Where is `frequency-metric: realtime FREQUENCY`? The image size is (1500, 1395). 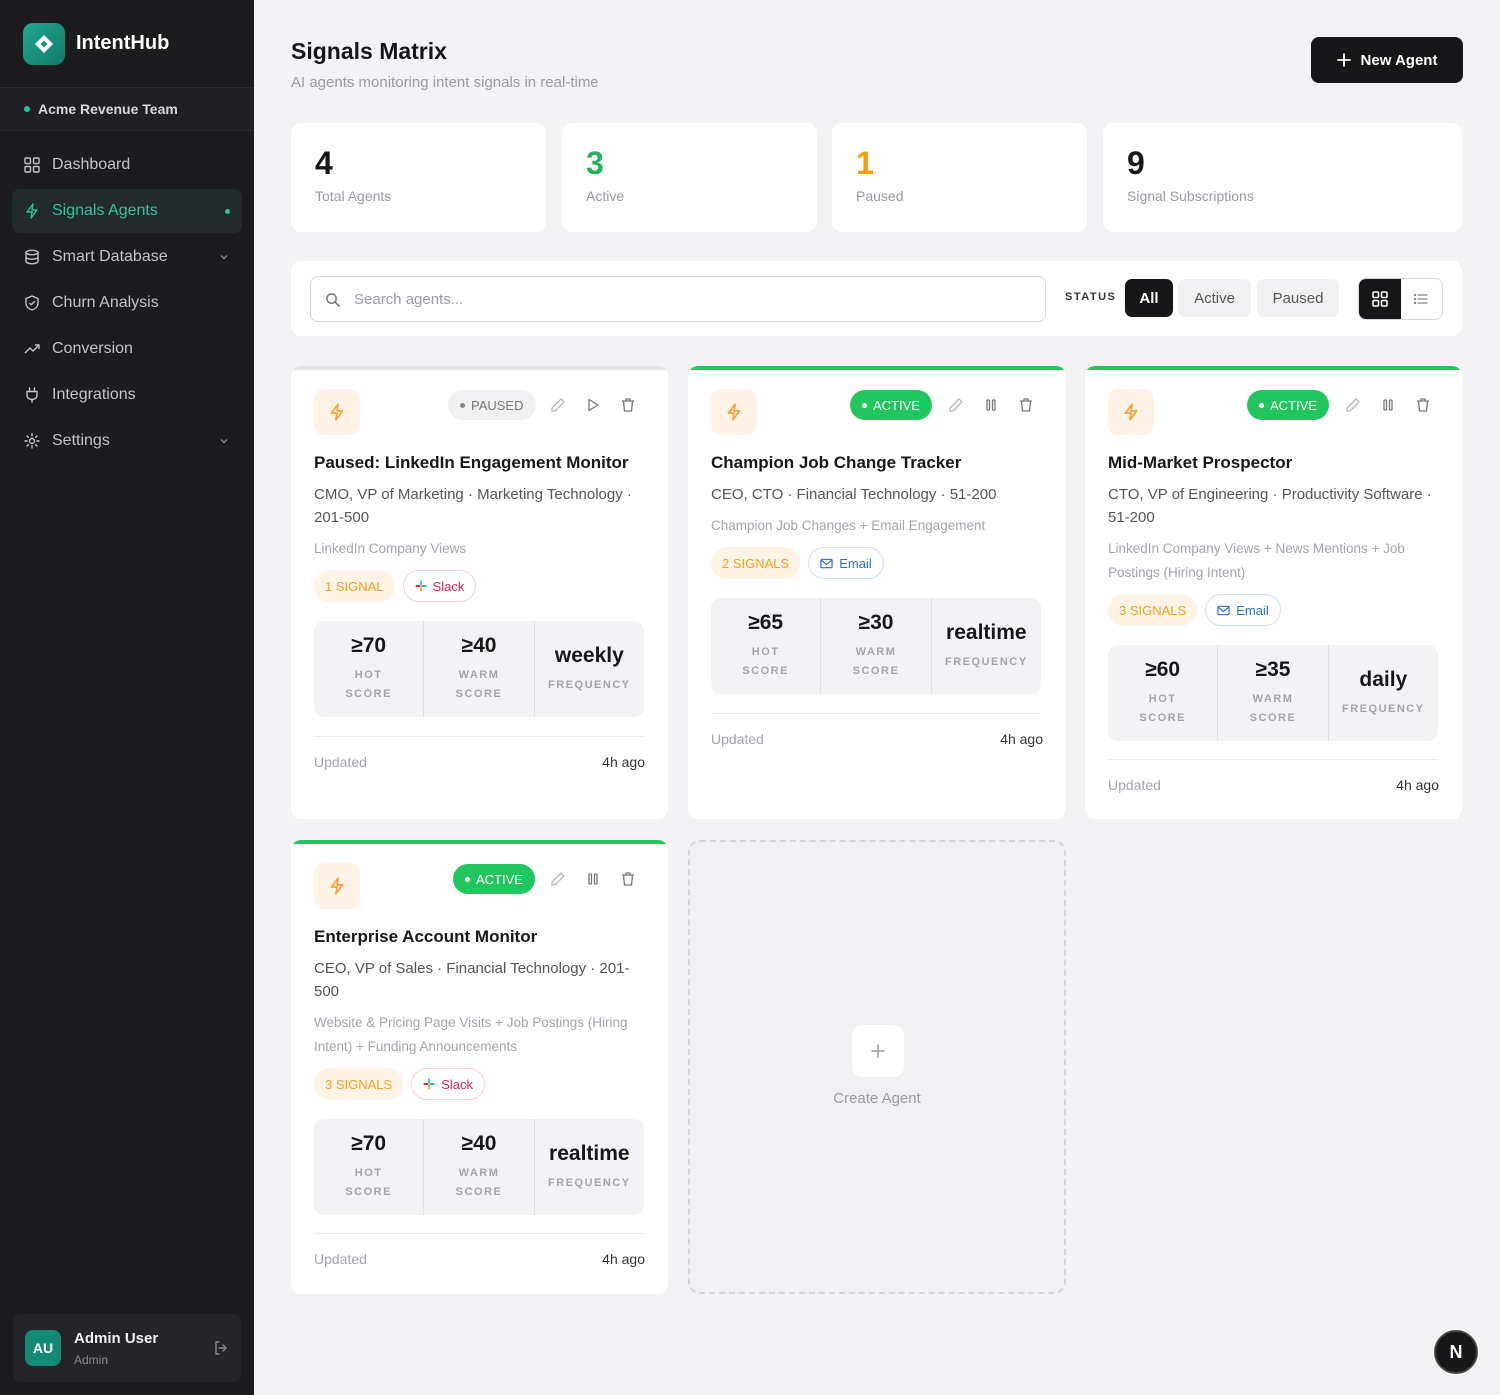
frequency-metric: realtime FREQUENCY is located at coordinates (986, 644).